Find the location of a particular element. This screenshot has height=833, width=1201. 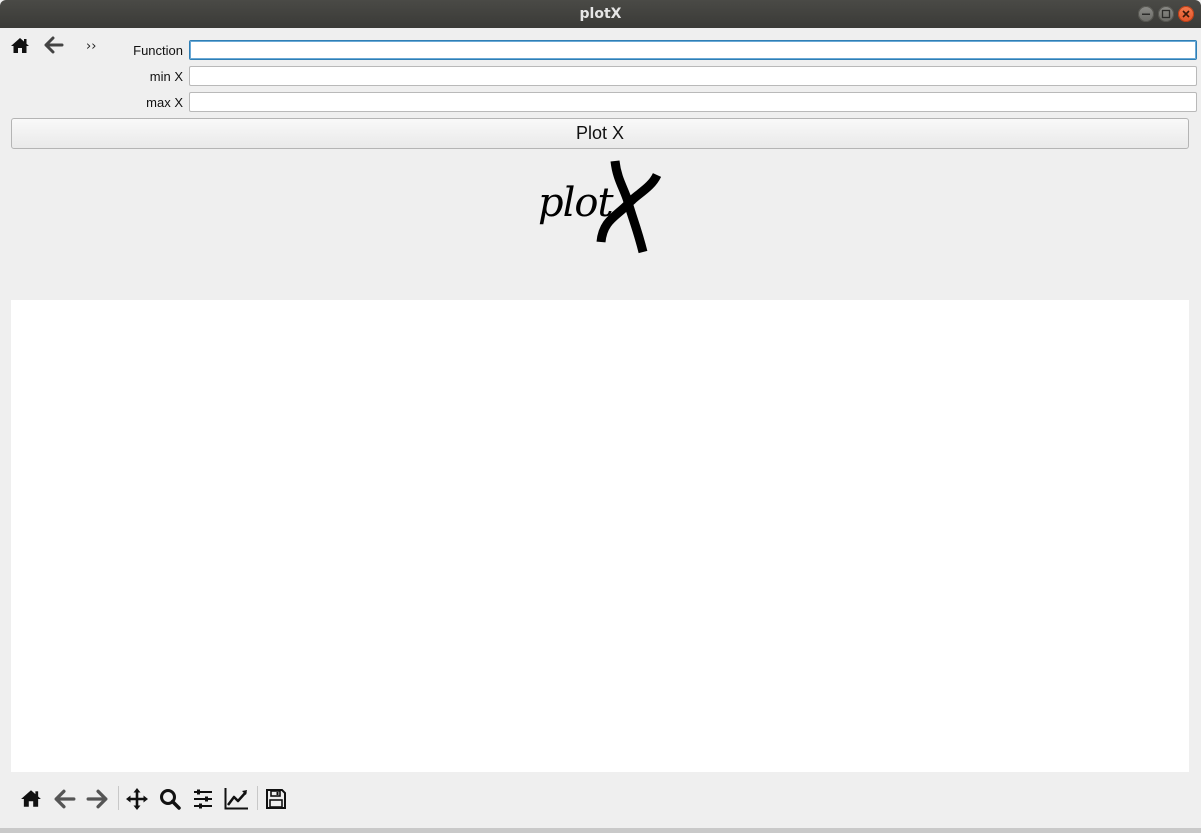

pan-icon is located at coordinates (137, 799).